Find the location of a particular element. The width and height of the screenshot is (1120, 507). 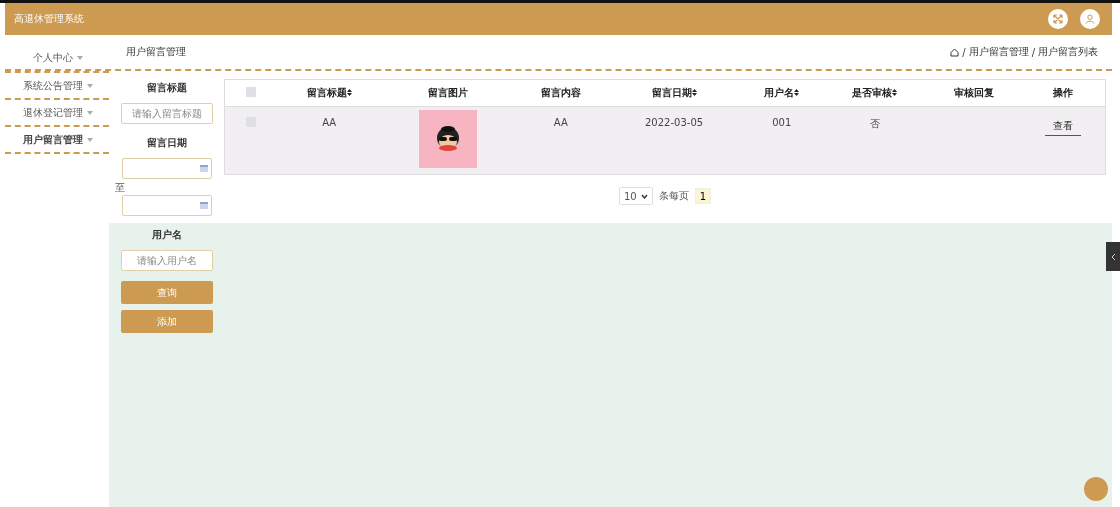

user-button is located at coordinates (1090, 19).